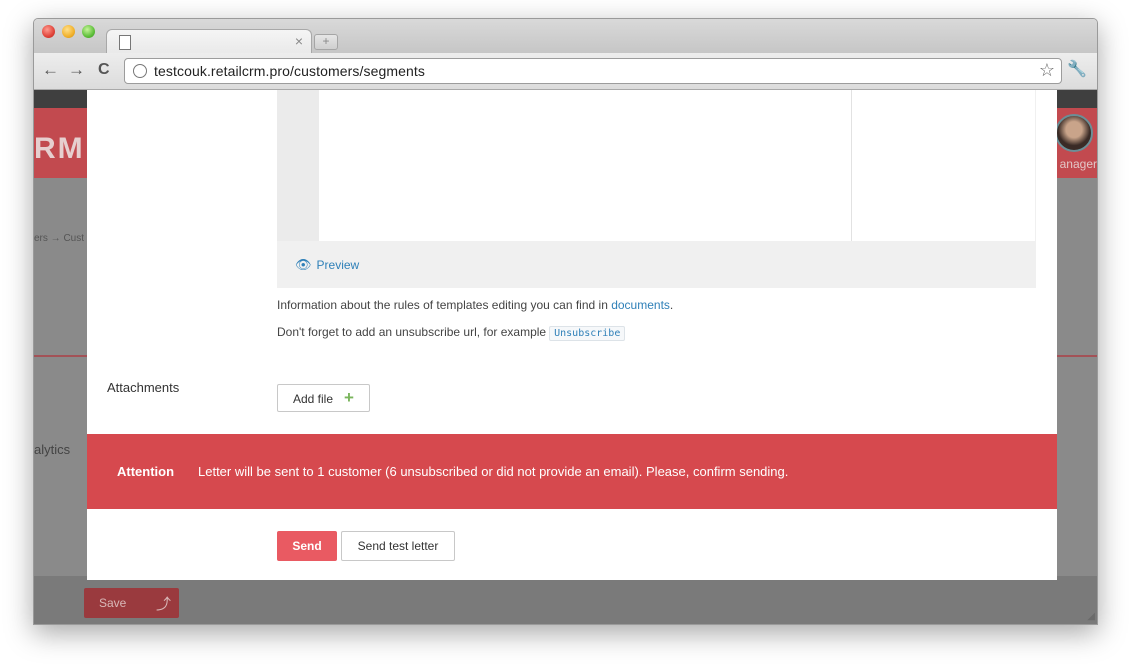 The width and height of the screenshot is (1129, 671). What do you see at coordinates (326, 42) in the screenshot?
I see `new-tab-button: +` at bounding box center [326, 42].